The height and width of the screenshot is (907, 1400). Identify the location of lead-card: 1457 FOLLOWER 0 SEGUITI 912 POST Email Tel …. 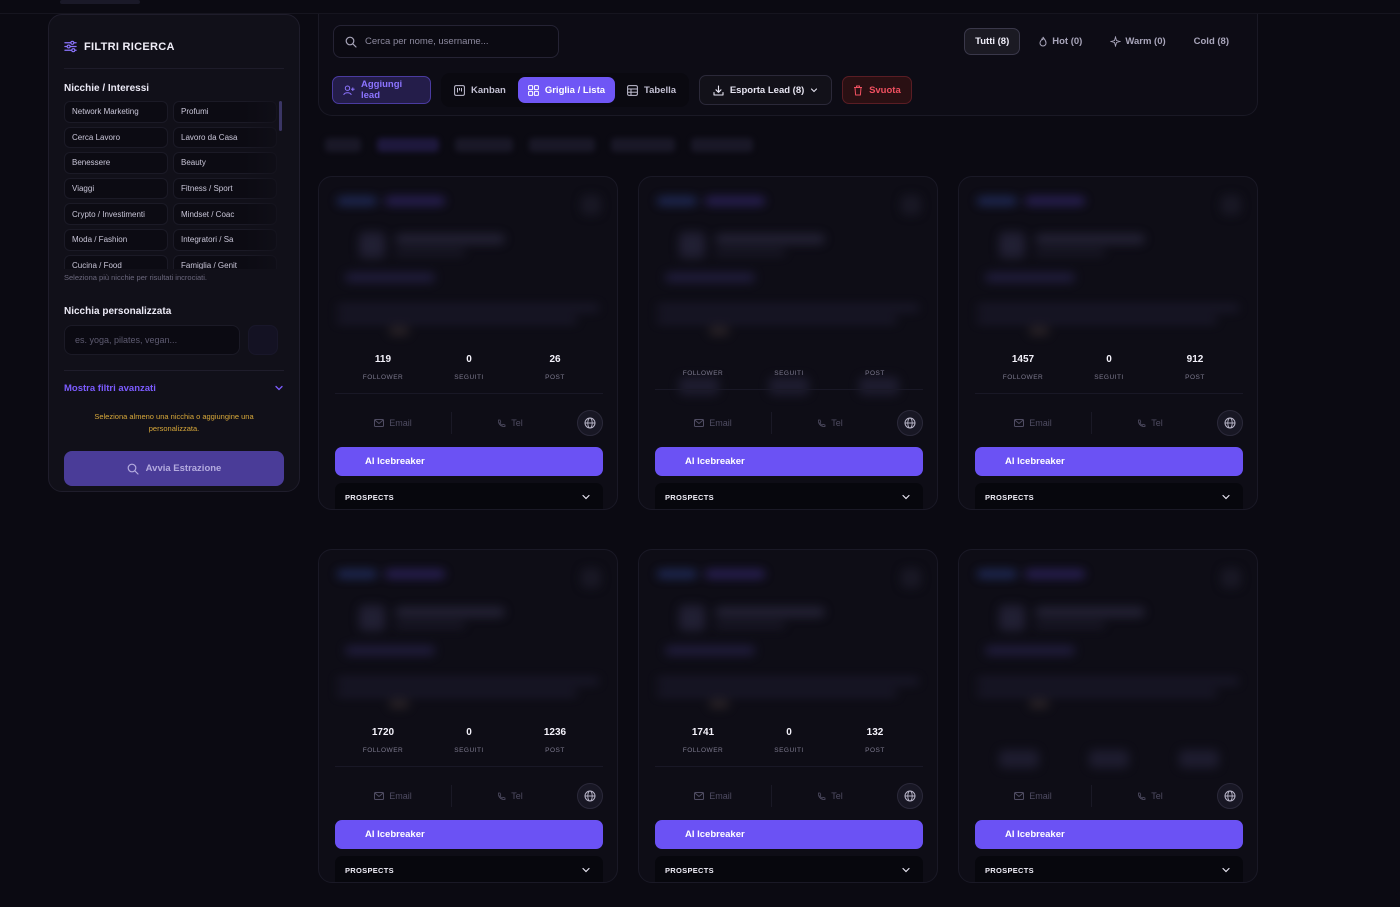
(1108, 343).